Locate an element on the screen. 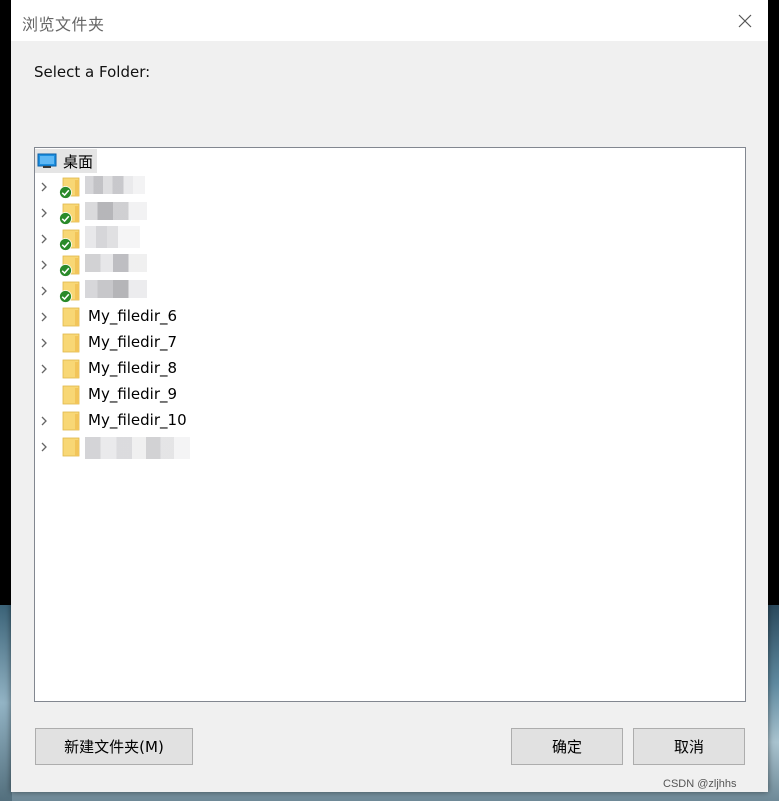 Image resolution: width=779 pixels, height=801 pixels. tree-node-label: My_filedir_9 is located at coordinates (133, 394).